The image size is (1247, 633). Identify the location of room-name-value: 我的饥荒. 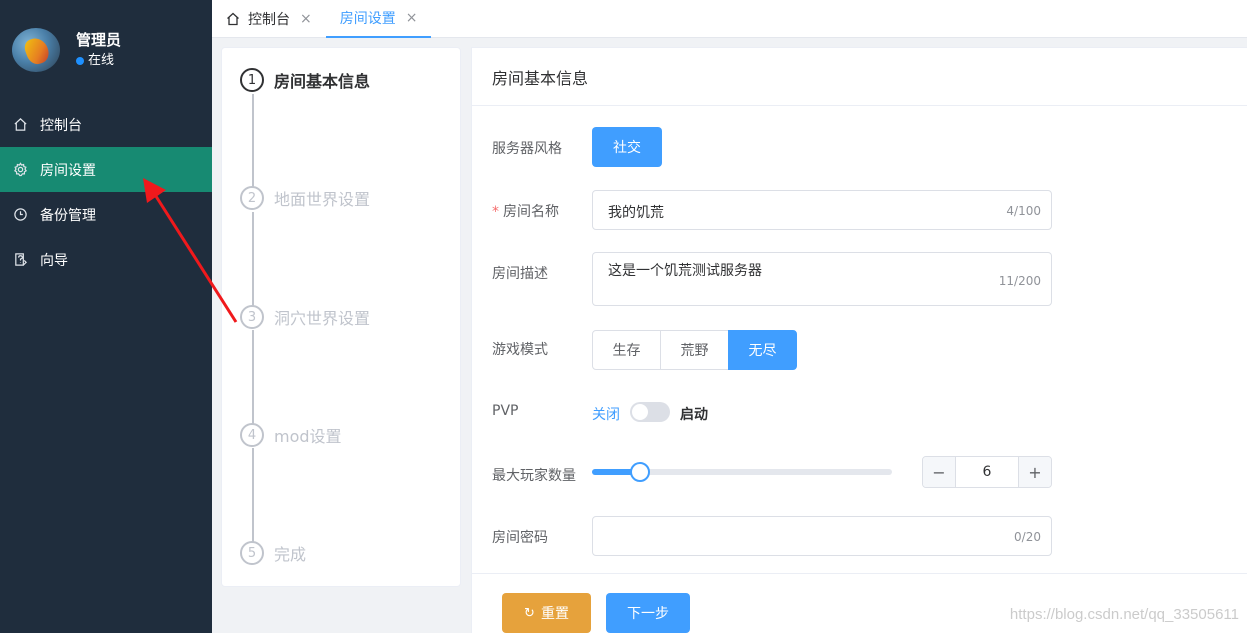
(636, 213).